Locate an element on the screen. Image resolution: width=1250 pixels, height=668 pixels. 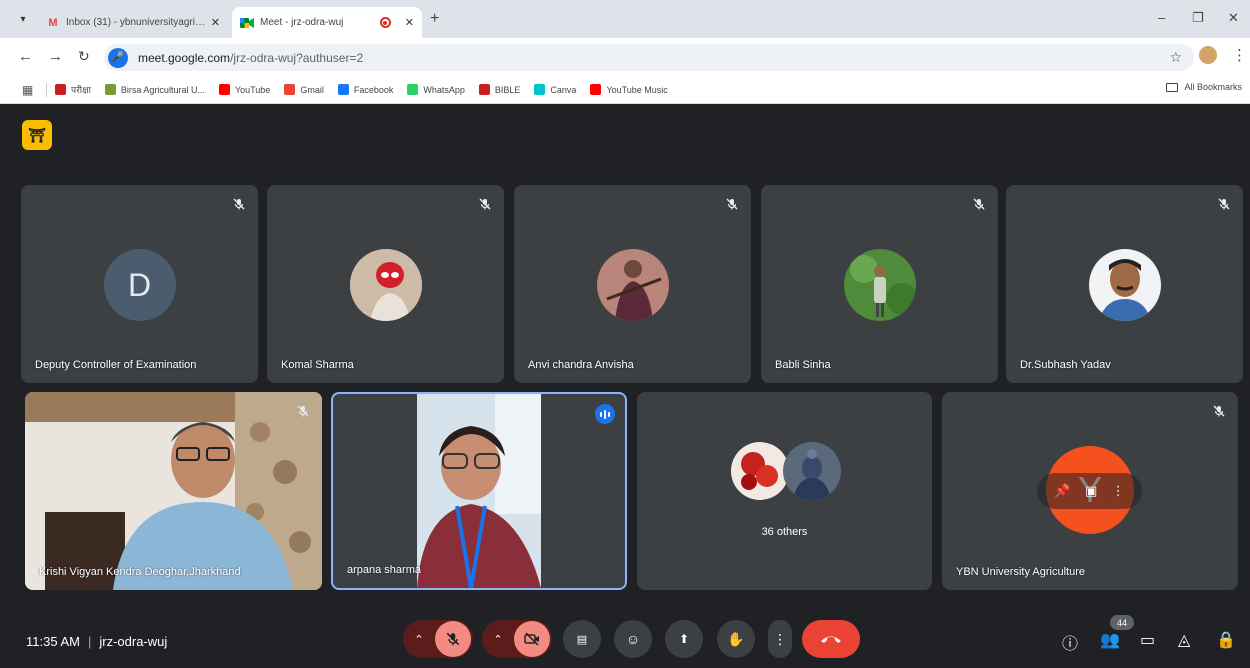
maximize-button: ❐ is located at coordinates (1198, 18).